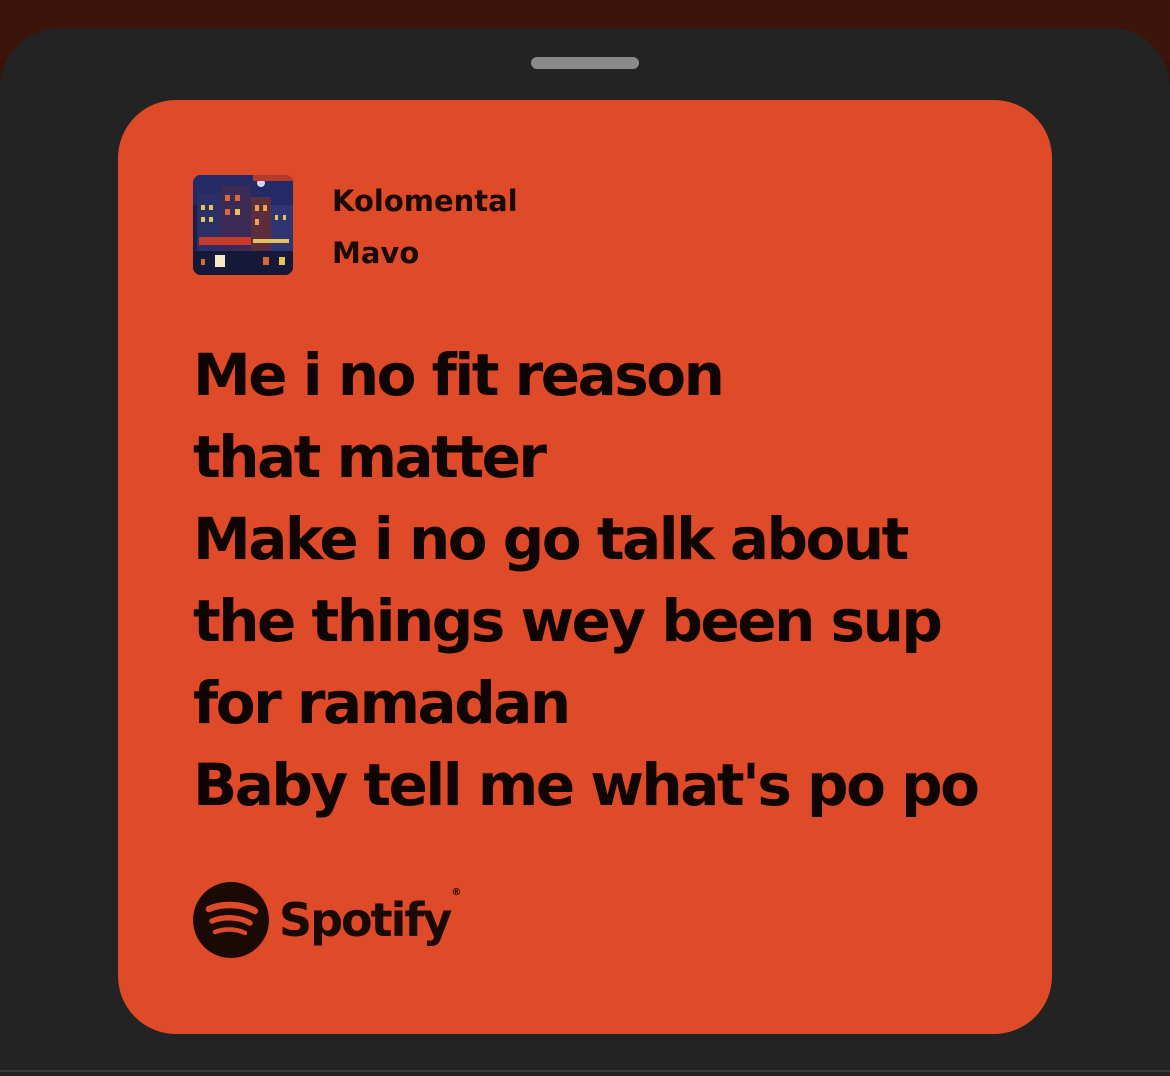 The width and height of the screenshot is (1170, 1076). I want to click on lyric-line: Me i no fit reason, so click(459, 375).